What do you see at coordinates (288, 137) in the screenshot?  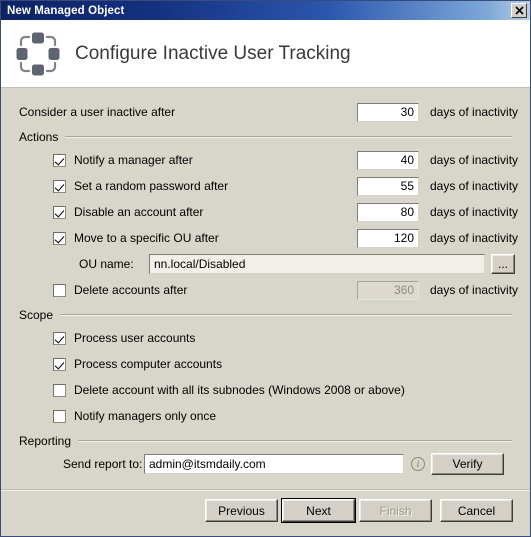 I see `actions-group-divider` at bounding box center [288, 137].